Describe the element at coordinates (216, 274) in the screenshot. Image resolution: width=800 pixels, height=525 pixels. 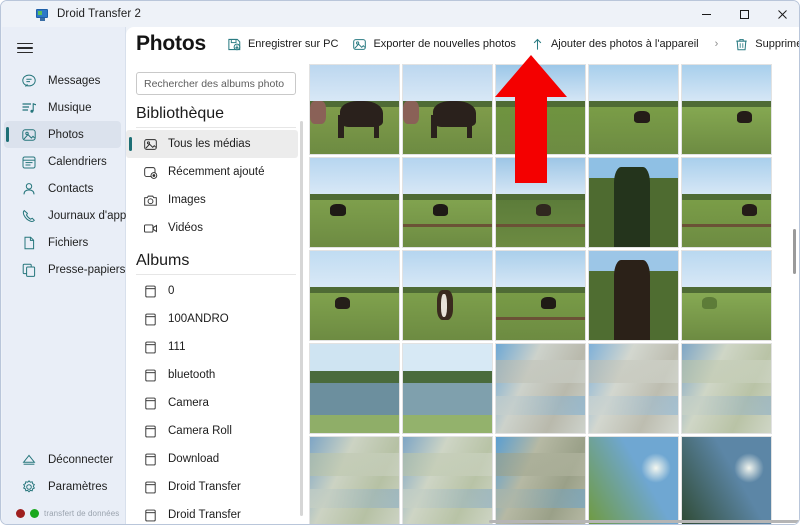
I see `albums-divider` at that location.